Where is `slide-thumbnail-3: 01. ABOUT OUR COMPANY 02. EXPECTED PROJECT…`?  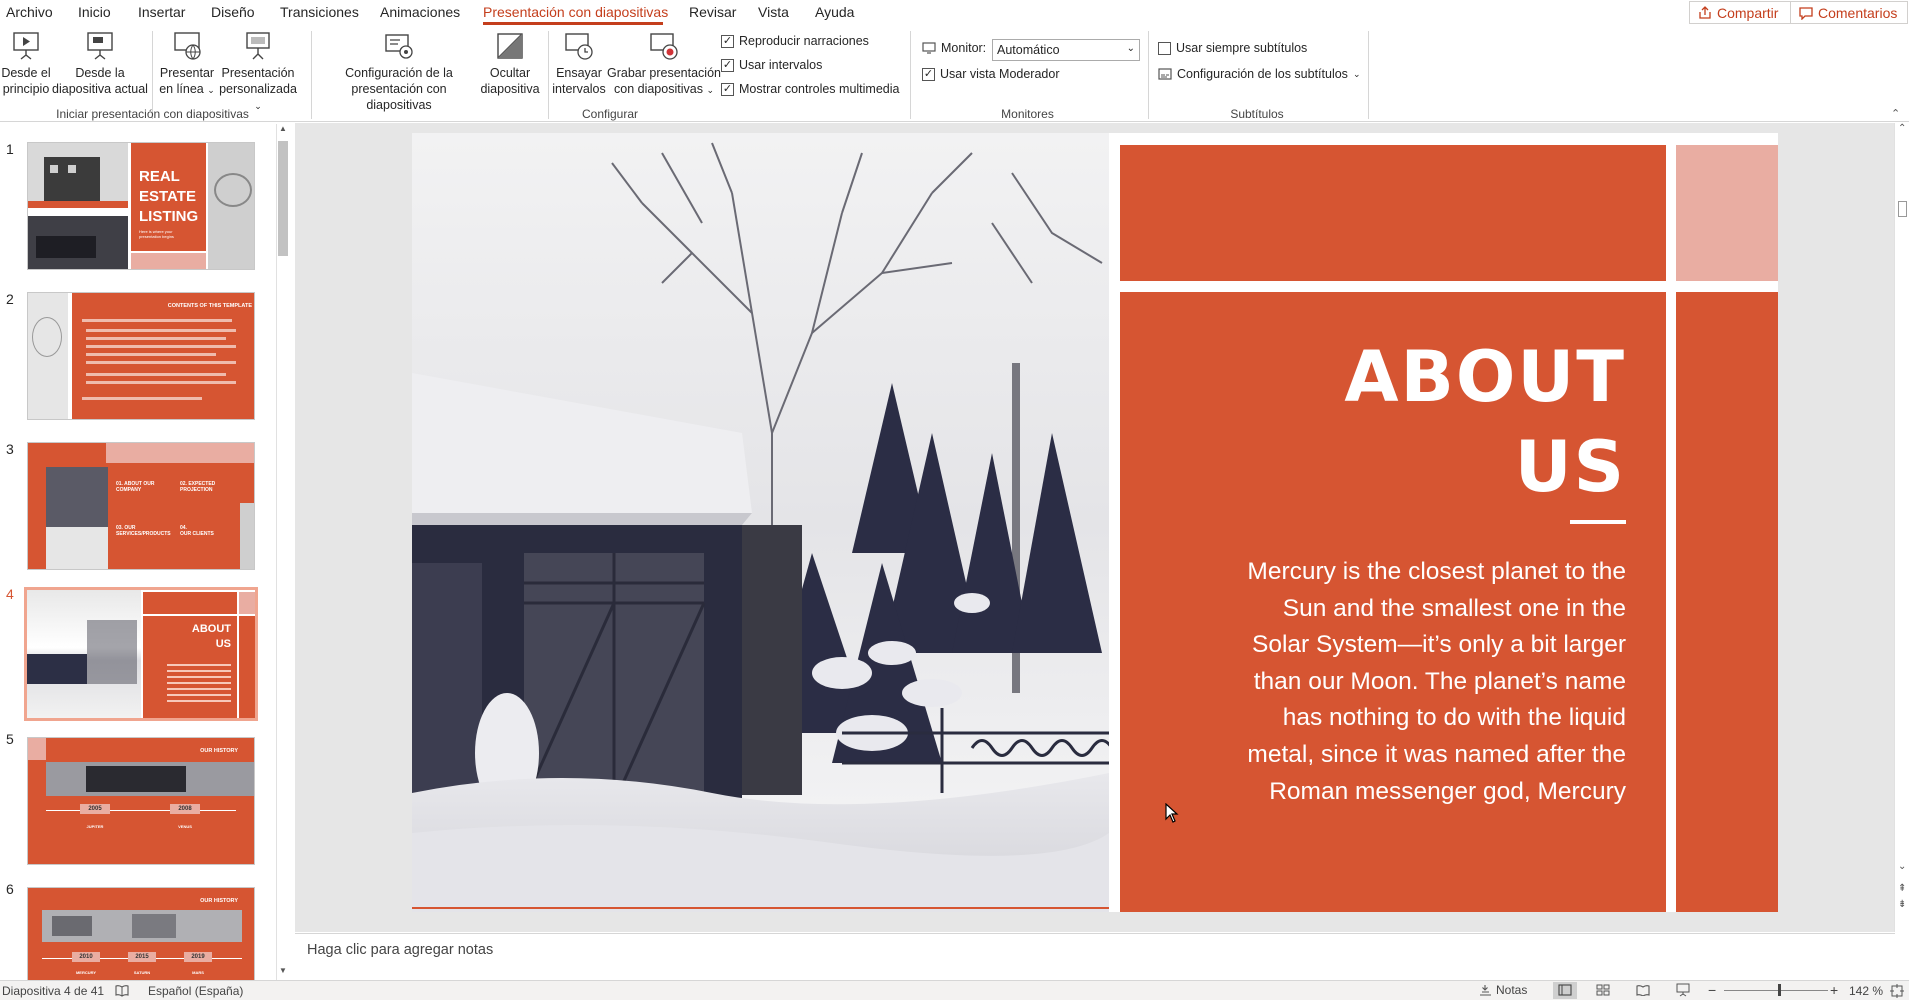
slide-thumbnail-3: 01. ABOUT OUR COMPANY 02. EXPECTED PROJECT… is located at coordinates (141, 506).